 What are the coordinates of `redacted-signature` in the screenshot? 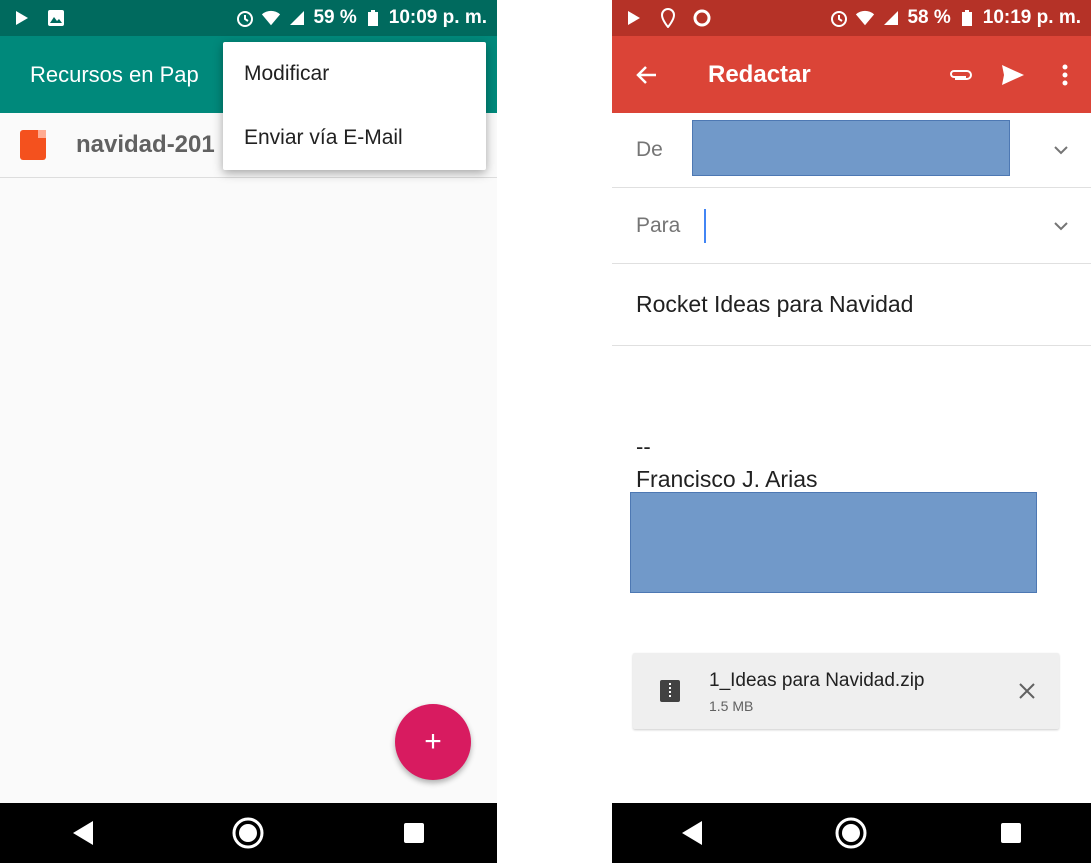 It's located at (833, 542).